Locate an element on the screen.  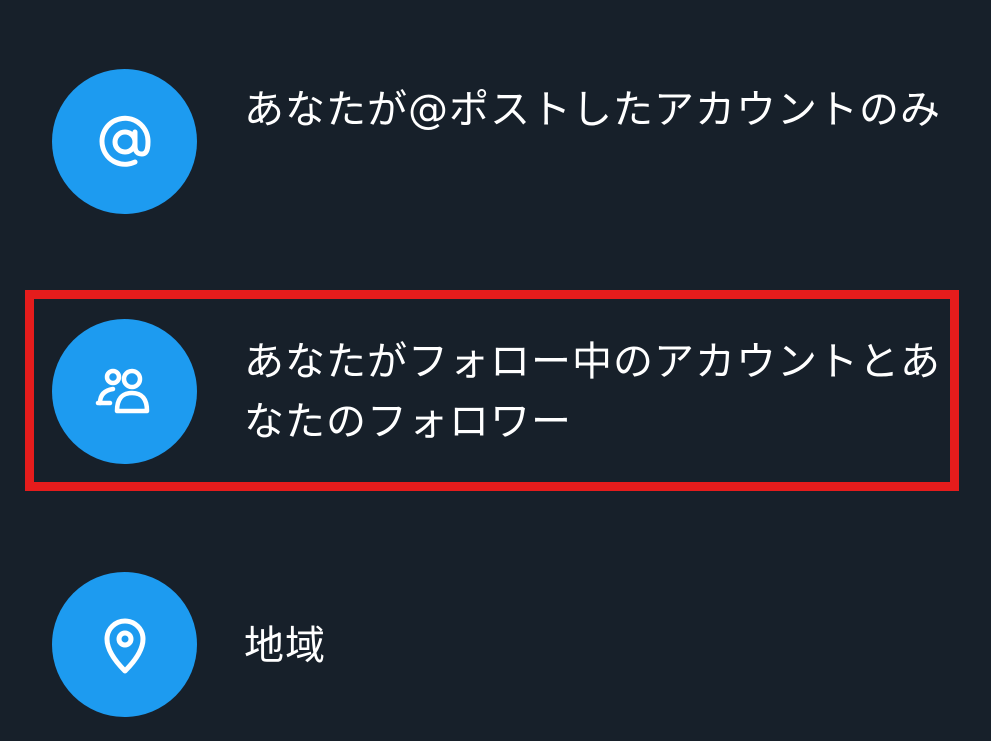
at-sign-icon-circle is located at coordinates (124, 141).